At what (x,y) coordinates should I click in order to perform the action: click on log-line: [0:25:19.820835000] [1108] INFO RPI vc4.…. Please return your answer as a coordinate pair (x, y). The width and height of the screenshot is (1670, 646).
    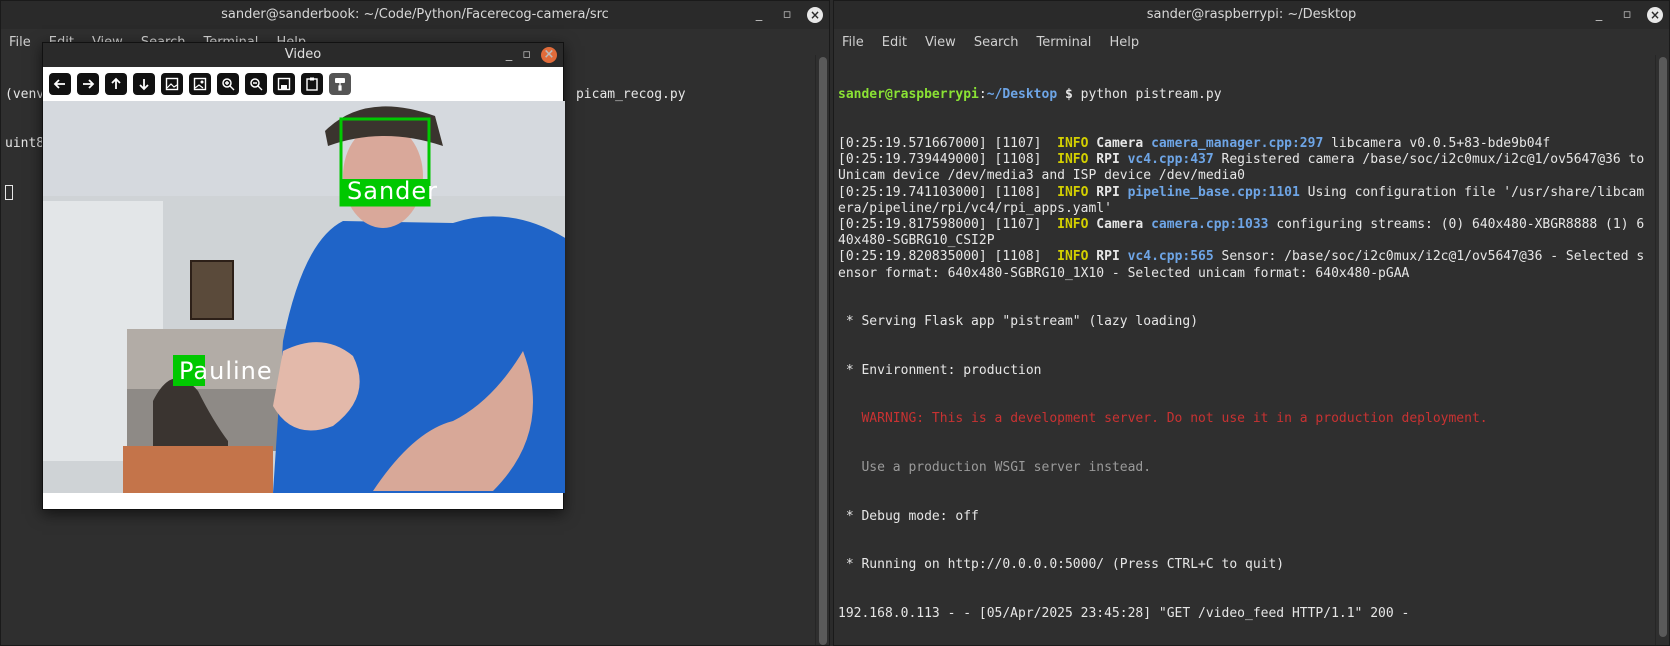
    Looking at the image, I should click on (1244, 265).